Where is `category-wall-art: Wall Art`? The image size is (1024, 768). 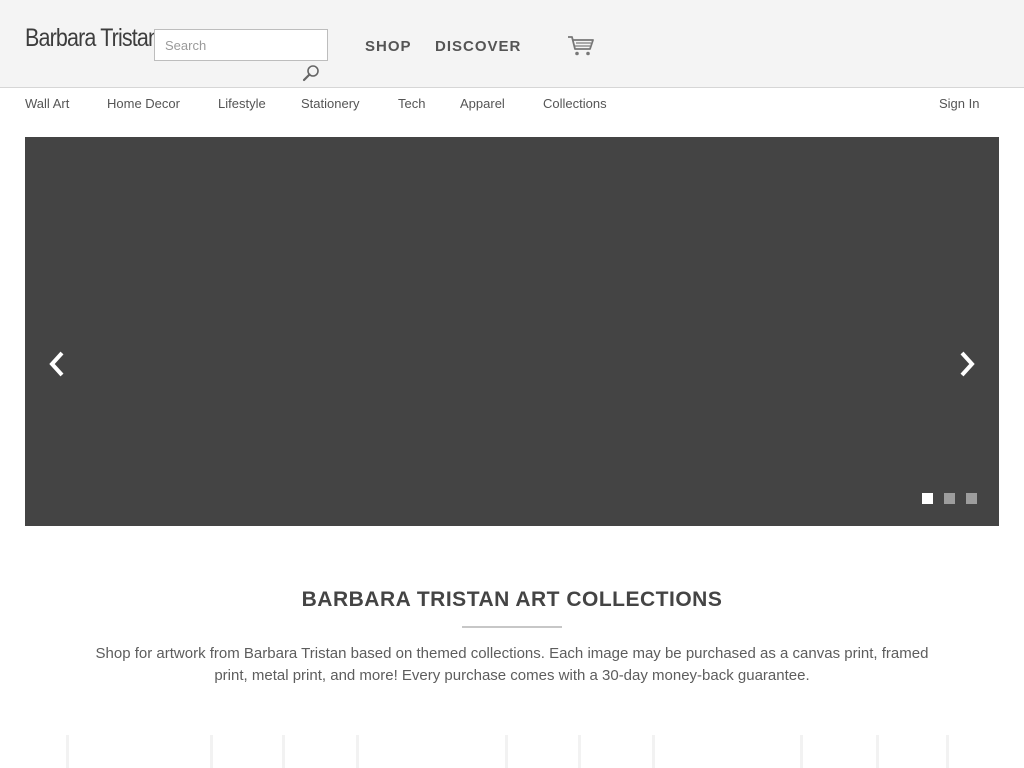
category-wall-art: Wall Art is located at coordinates (47, 103).